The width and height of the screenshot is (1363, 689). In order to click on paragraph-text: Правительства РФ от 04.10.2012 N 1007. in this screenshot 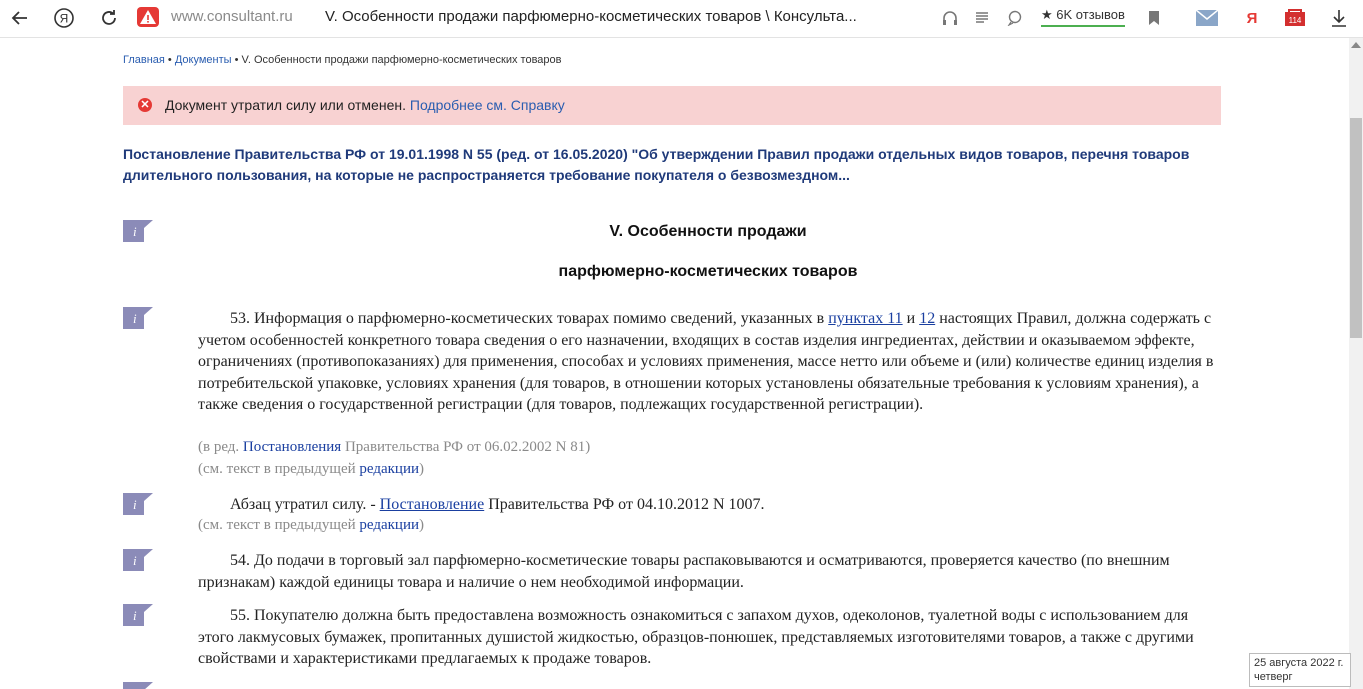, I will do `click(624, 504)`.